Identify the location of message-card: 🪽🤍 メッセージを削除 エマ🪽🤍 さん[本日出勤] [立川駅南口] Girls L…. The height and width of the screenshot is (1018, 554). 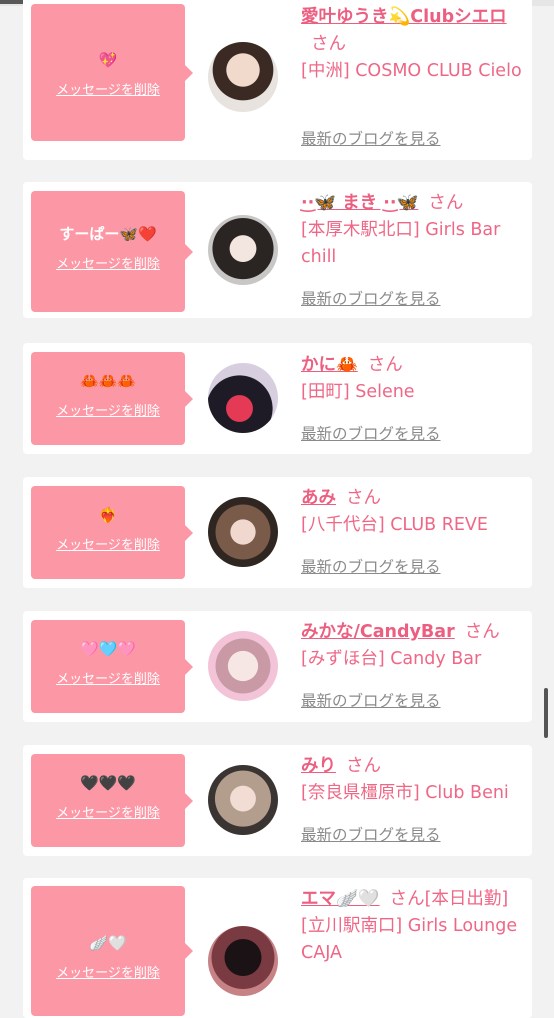
(277, 948).